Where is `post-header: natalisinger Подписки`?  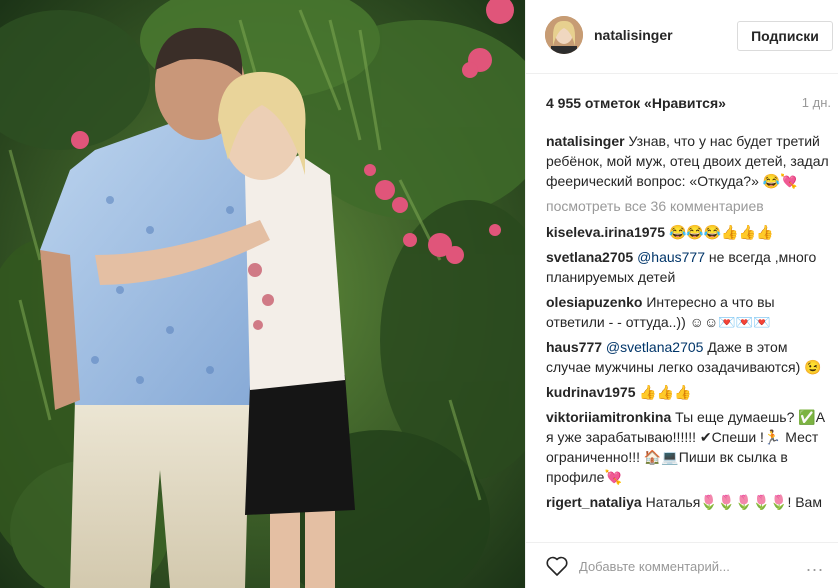
post-header: natalisinger Подписки is located at coordinates (682, 37).